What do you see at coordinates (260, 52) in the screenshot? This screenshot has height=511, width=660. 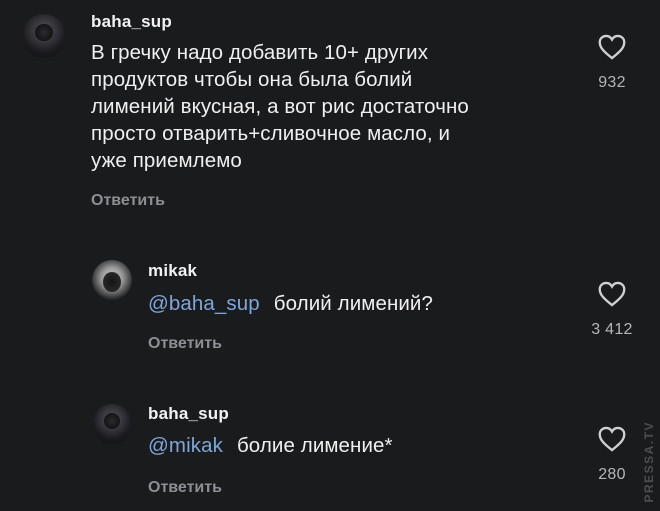 I see `comment-text-line: В гречку надо добавить 10+ других` at bounding box center [260, 52].